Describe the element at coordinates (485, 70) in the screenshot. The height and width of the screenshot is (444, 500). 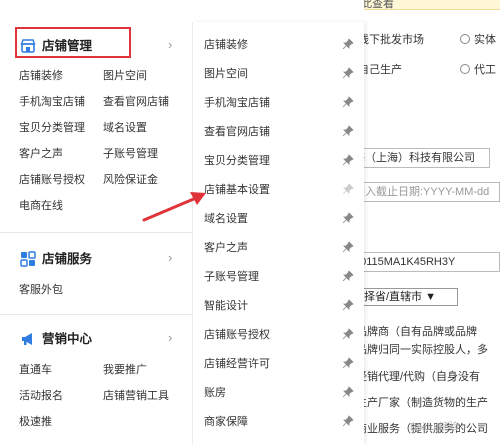
I see `radio-label-oem: 代工` at that location.